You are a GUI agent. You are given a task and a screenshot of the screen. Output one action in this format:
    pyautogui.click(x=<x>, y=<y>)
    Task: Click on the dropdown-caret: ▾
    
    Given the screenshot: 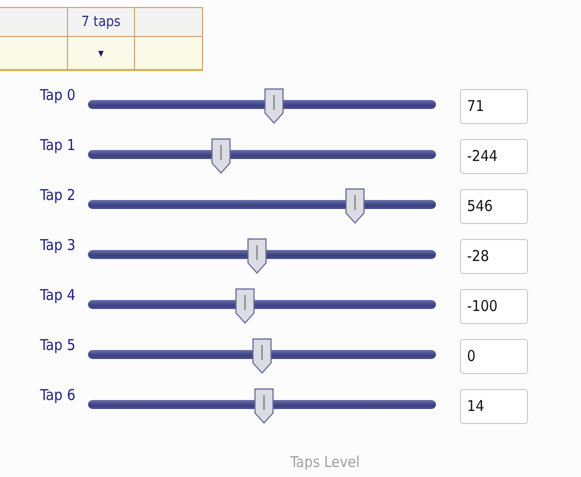 What is the action you would take?
    pyautogui.click(x=101, y=54)
    